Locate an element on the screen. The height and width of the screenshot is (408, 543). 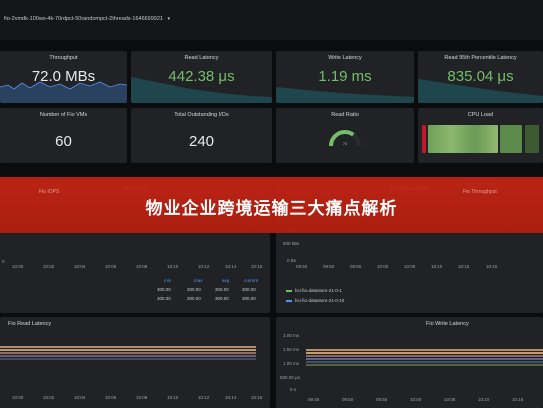
throughput-panel: Throughput 72.0 MBs is located at coordinates (63, 77).